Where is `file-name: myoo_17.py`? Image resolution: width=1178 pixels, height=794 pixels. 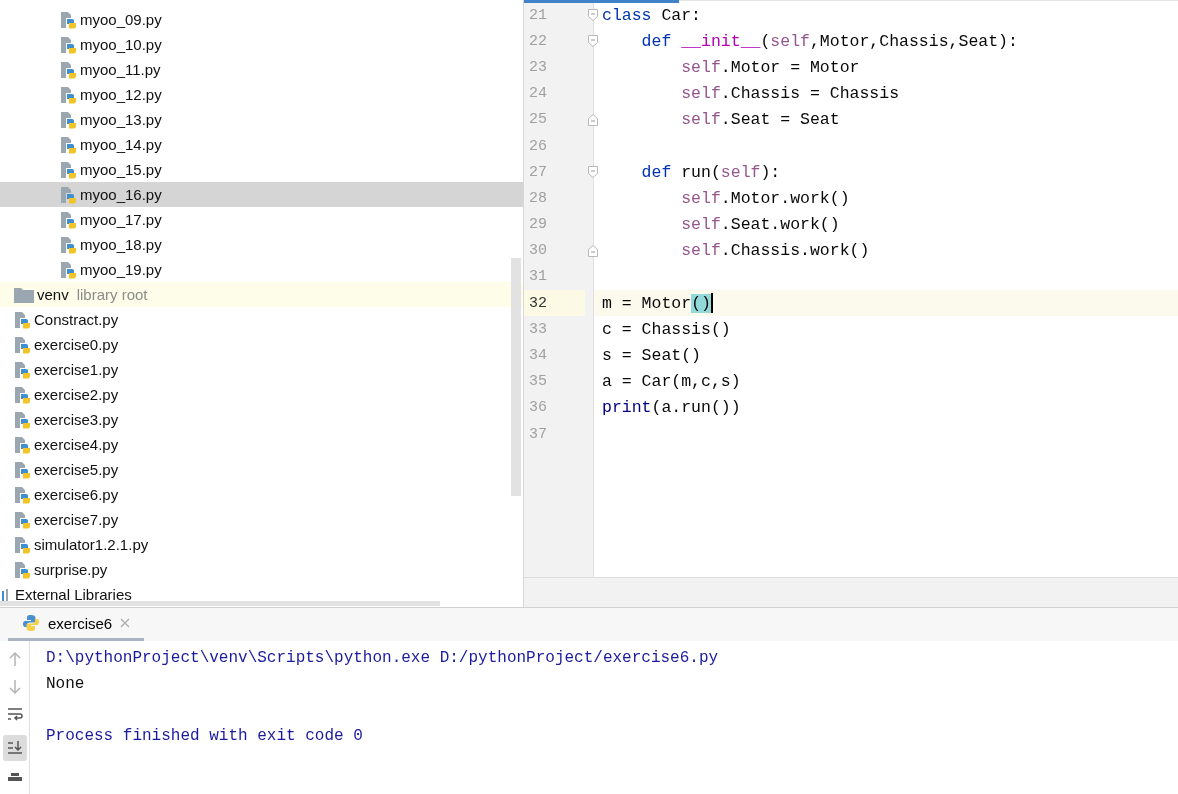
file-name: myoo_17.py is located at coordinates (121, 219).